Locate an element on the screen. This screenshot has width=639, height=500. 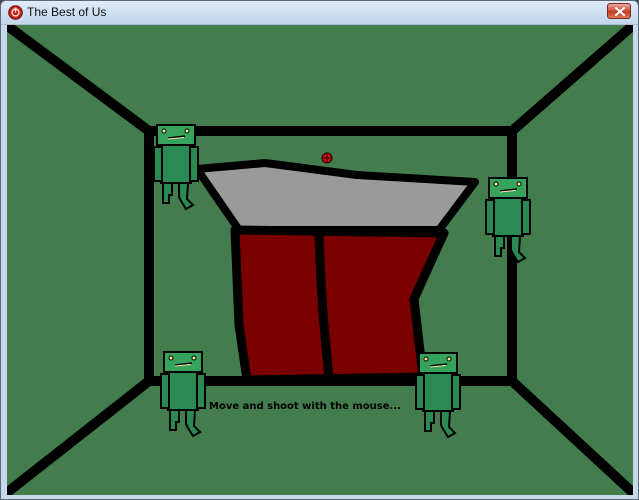
close-icon is located at coordinates (620, 11).